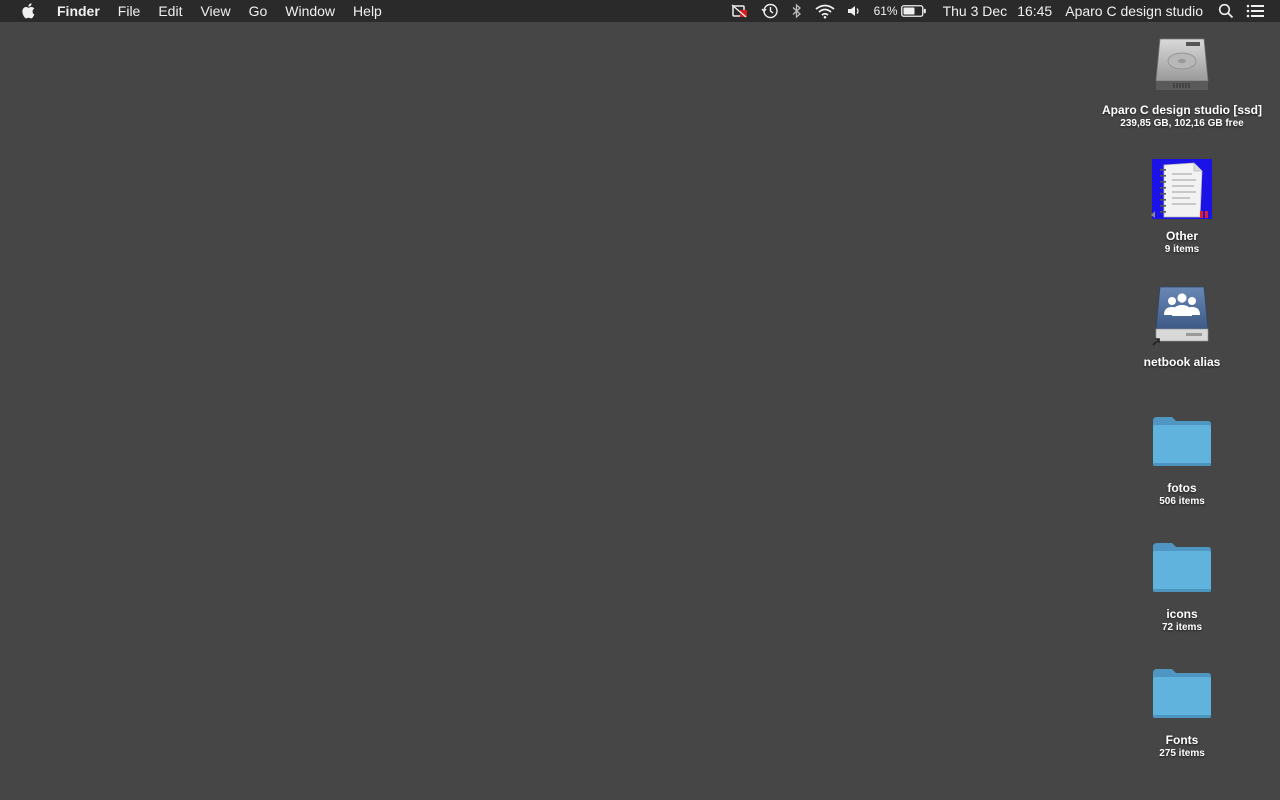 The height and width of the screenshot is (800, 1280). What do you see at coordinates (28, 11) in the screenshot?
I see `apple-menu-icon` at bounding box center [28, 11].